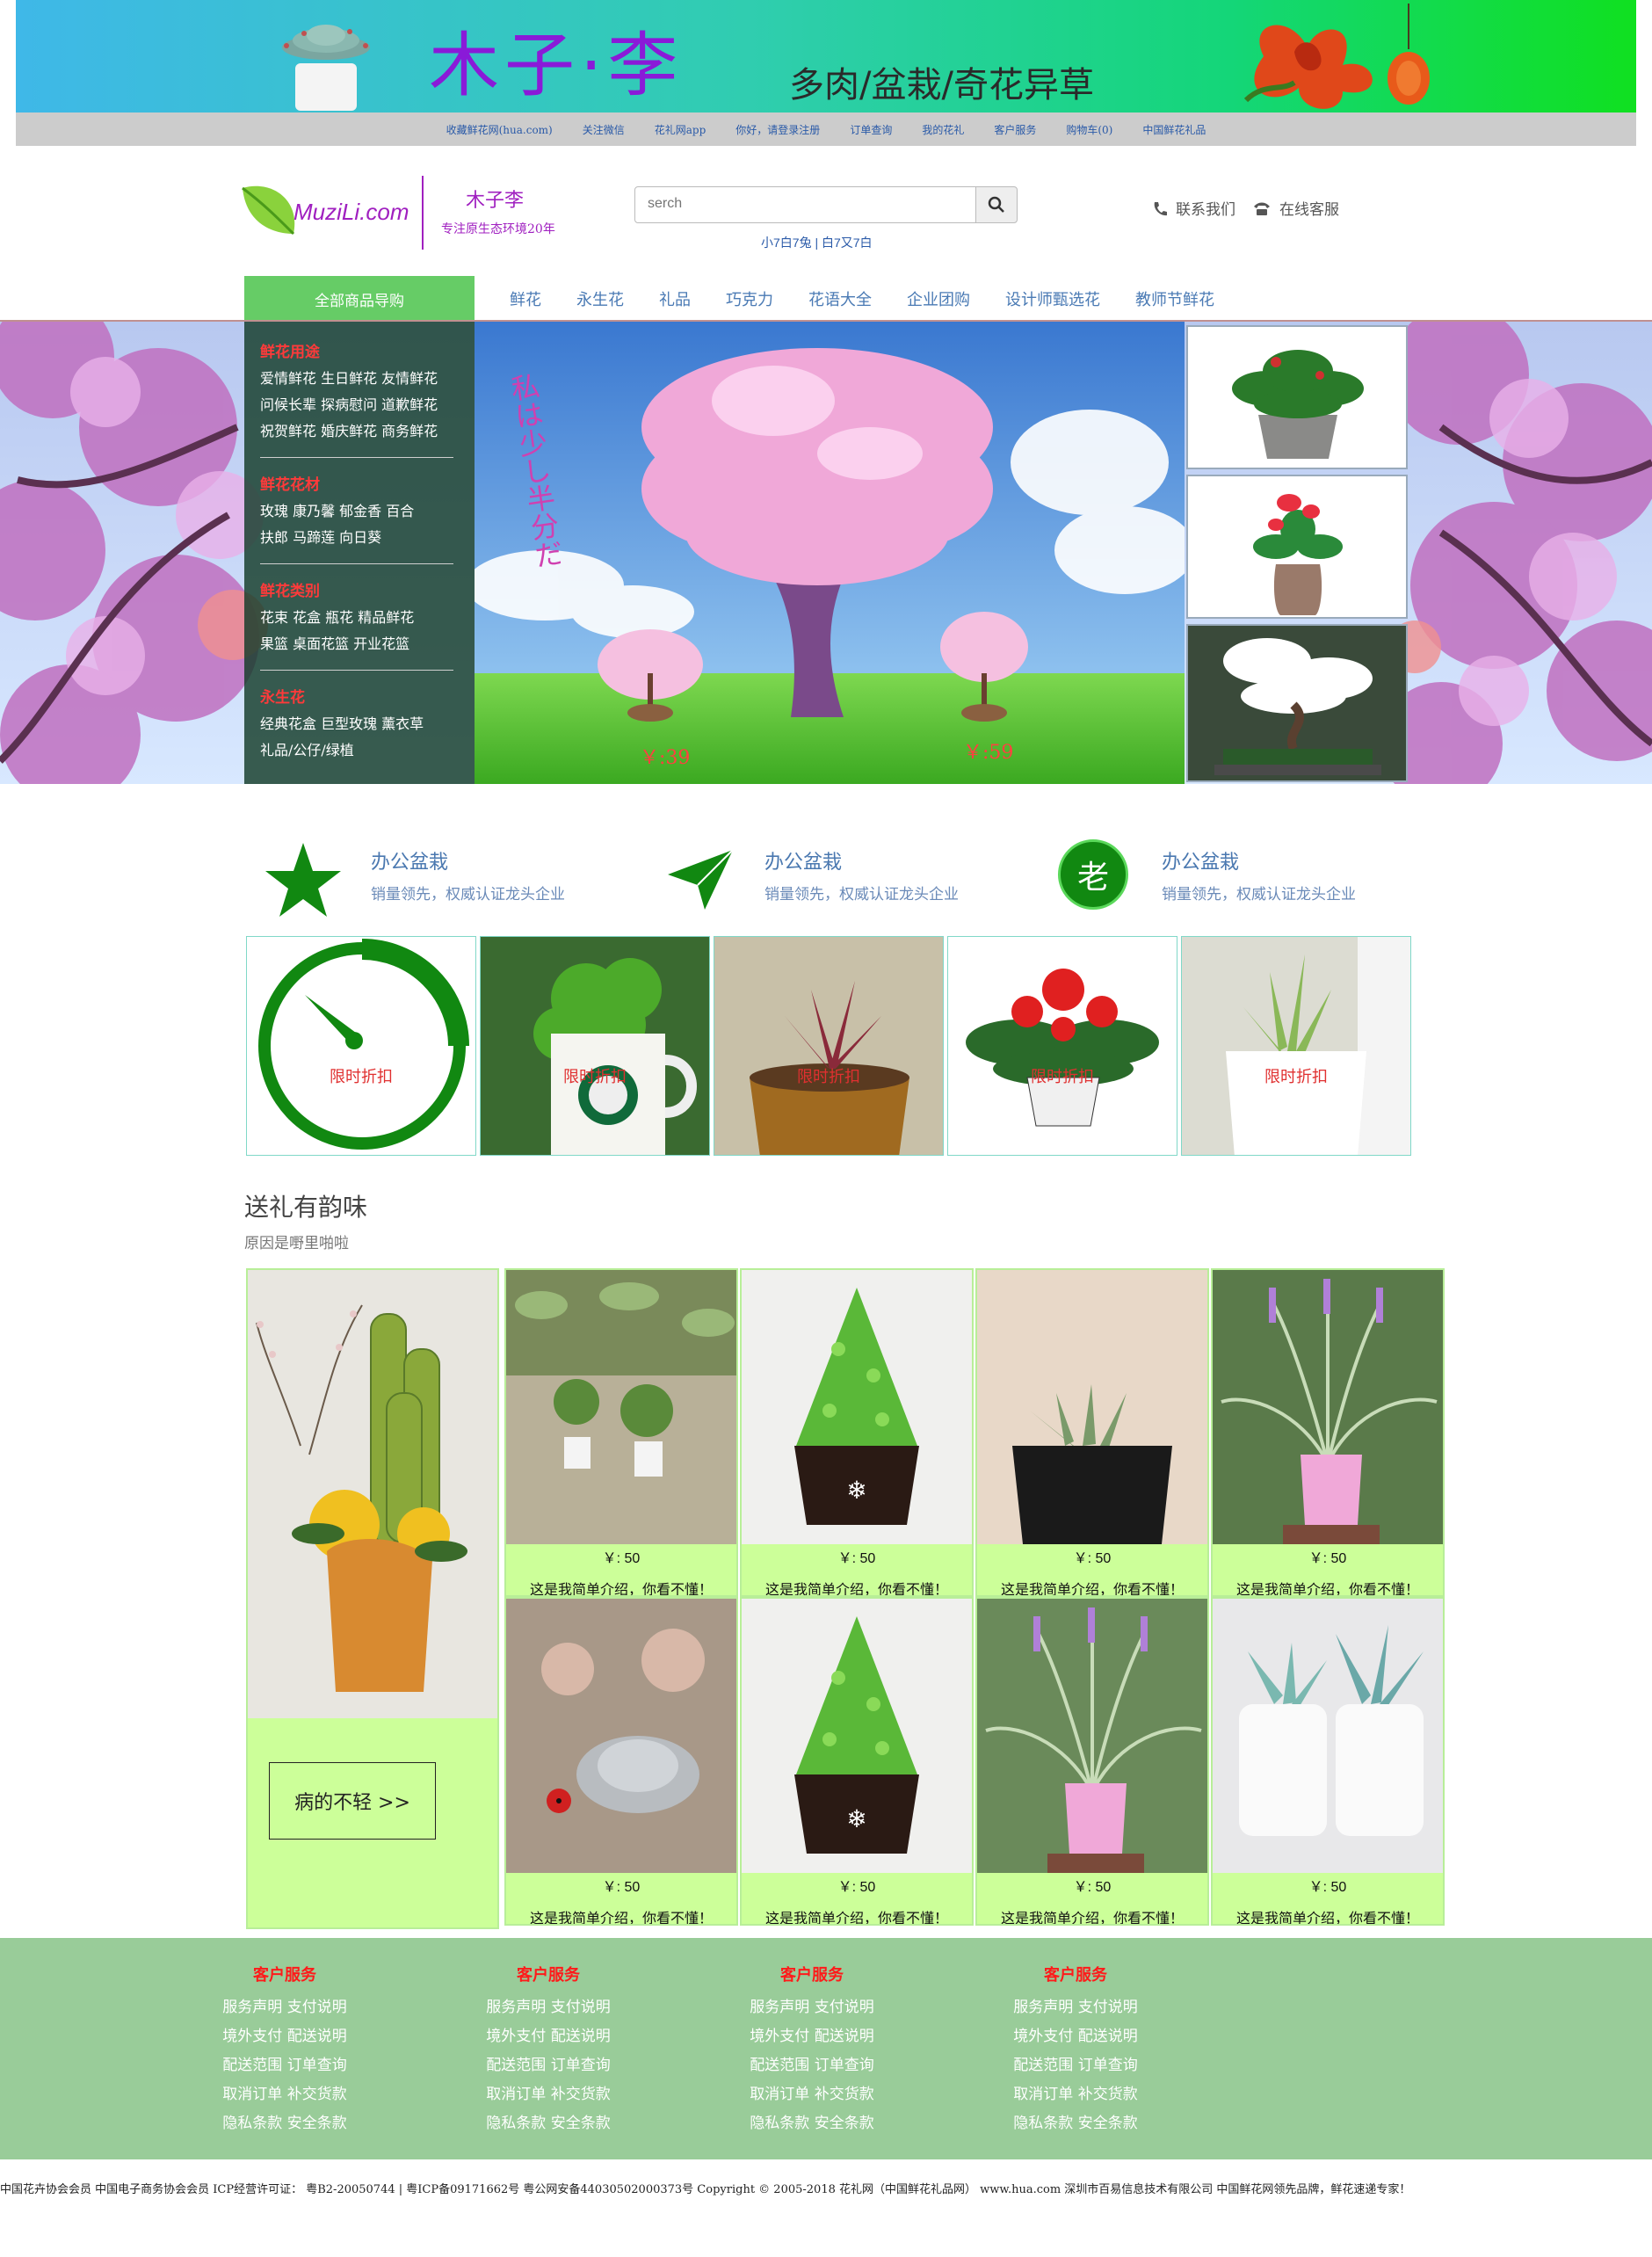  I want to click on gift-more-button: 病的不轻 >>, so click(353, 1801).